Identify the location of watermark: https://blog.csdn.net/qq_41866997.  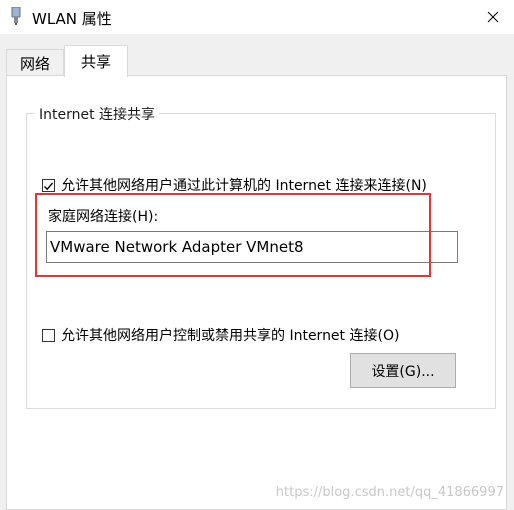
(389, 492).